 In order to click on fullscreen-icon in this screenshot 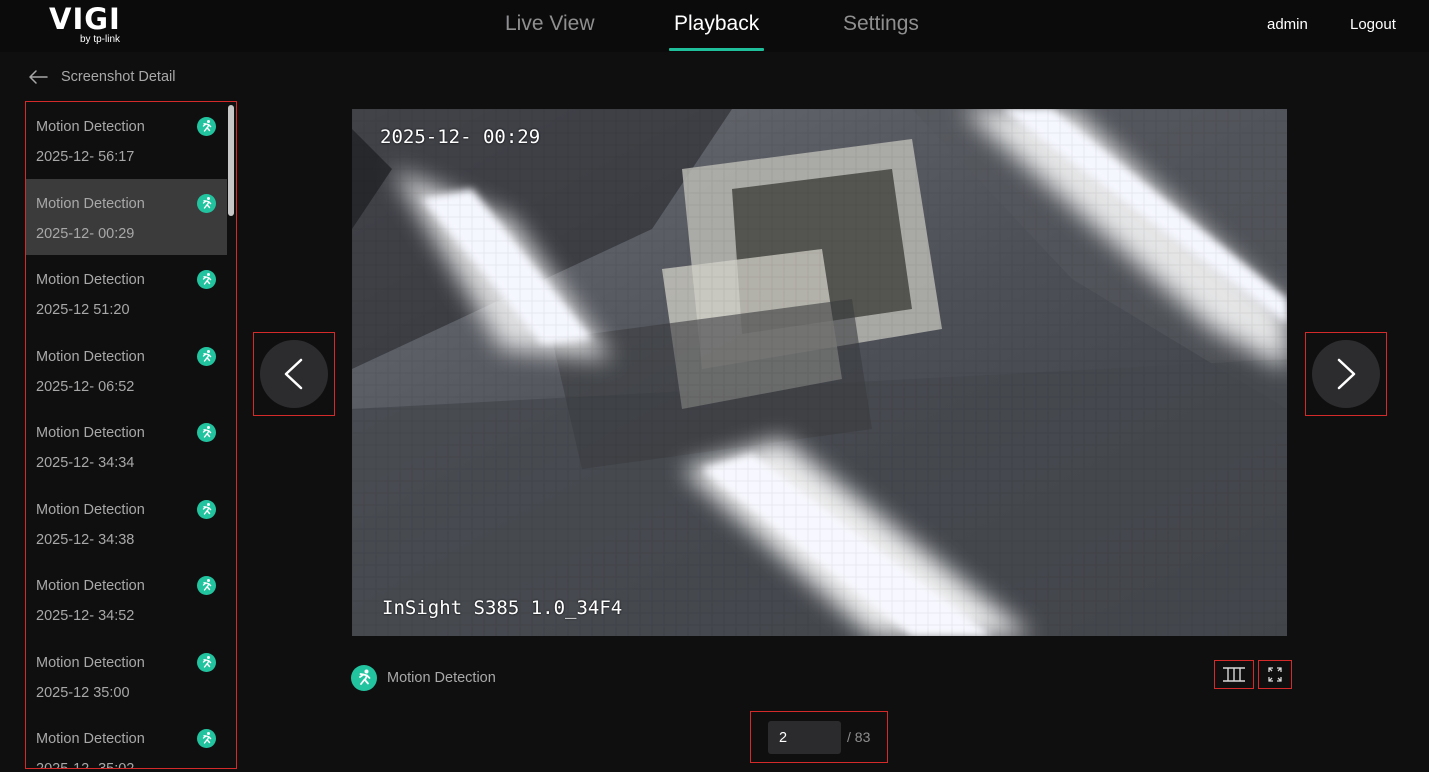, I will do `click(1275, 674)`.